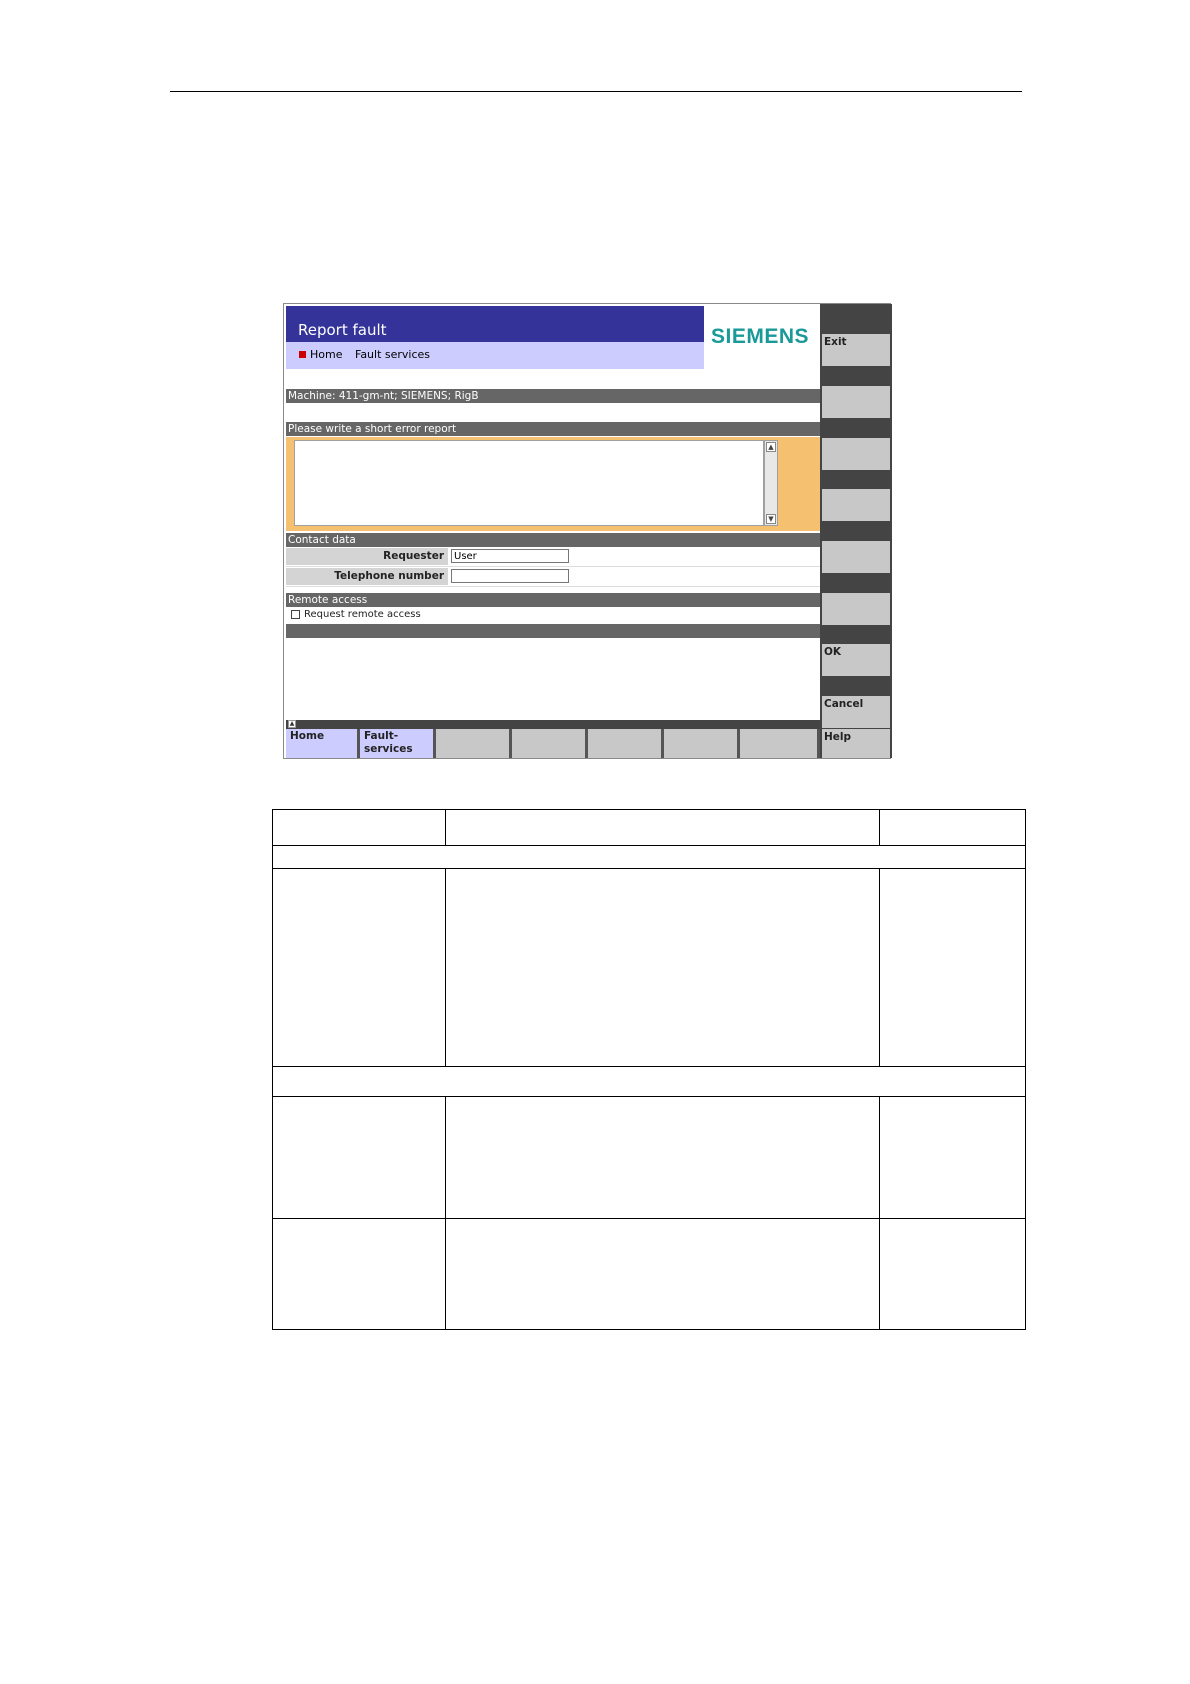 This screenshot has width=1190, height=1684. Describe the element at coordinates (553, 396) in the screenshot. I see `machine-info-bar: Machine: 411-gm-nt; SIEMENS; RigB` at that location.